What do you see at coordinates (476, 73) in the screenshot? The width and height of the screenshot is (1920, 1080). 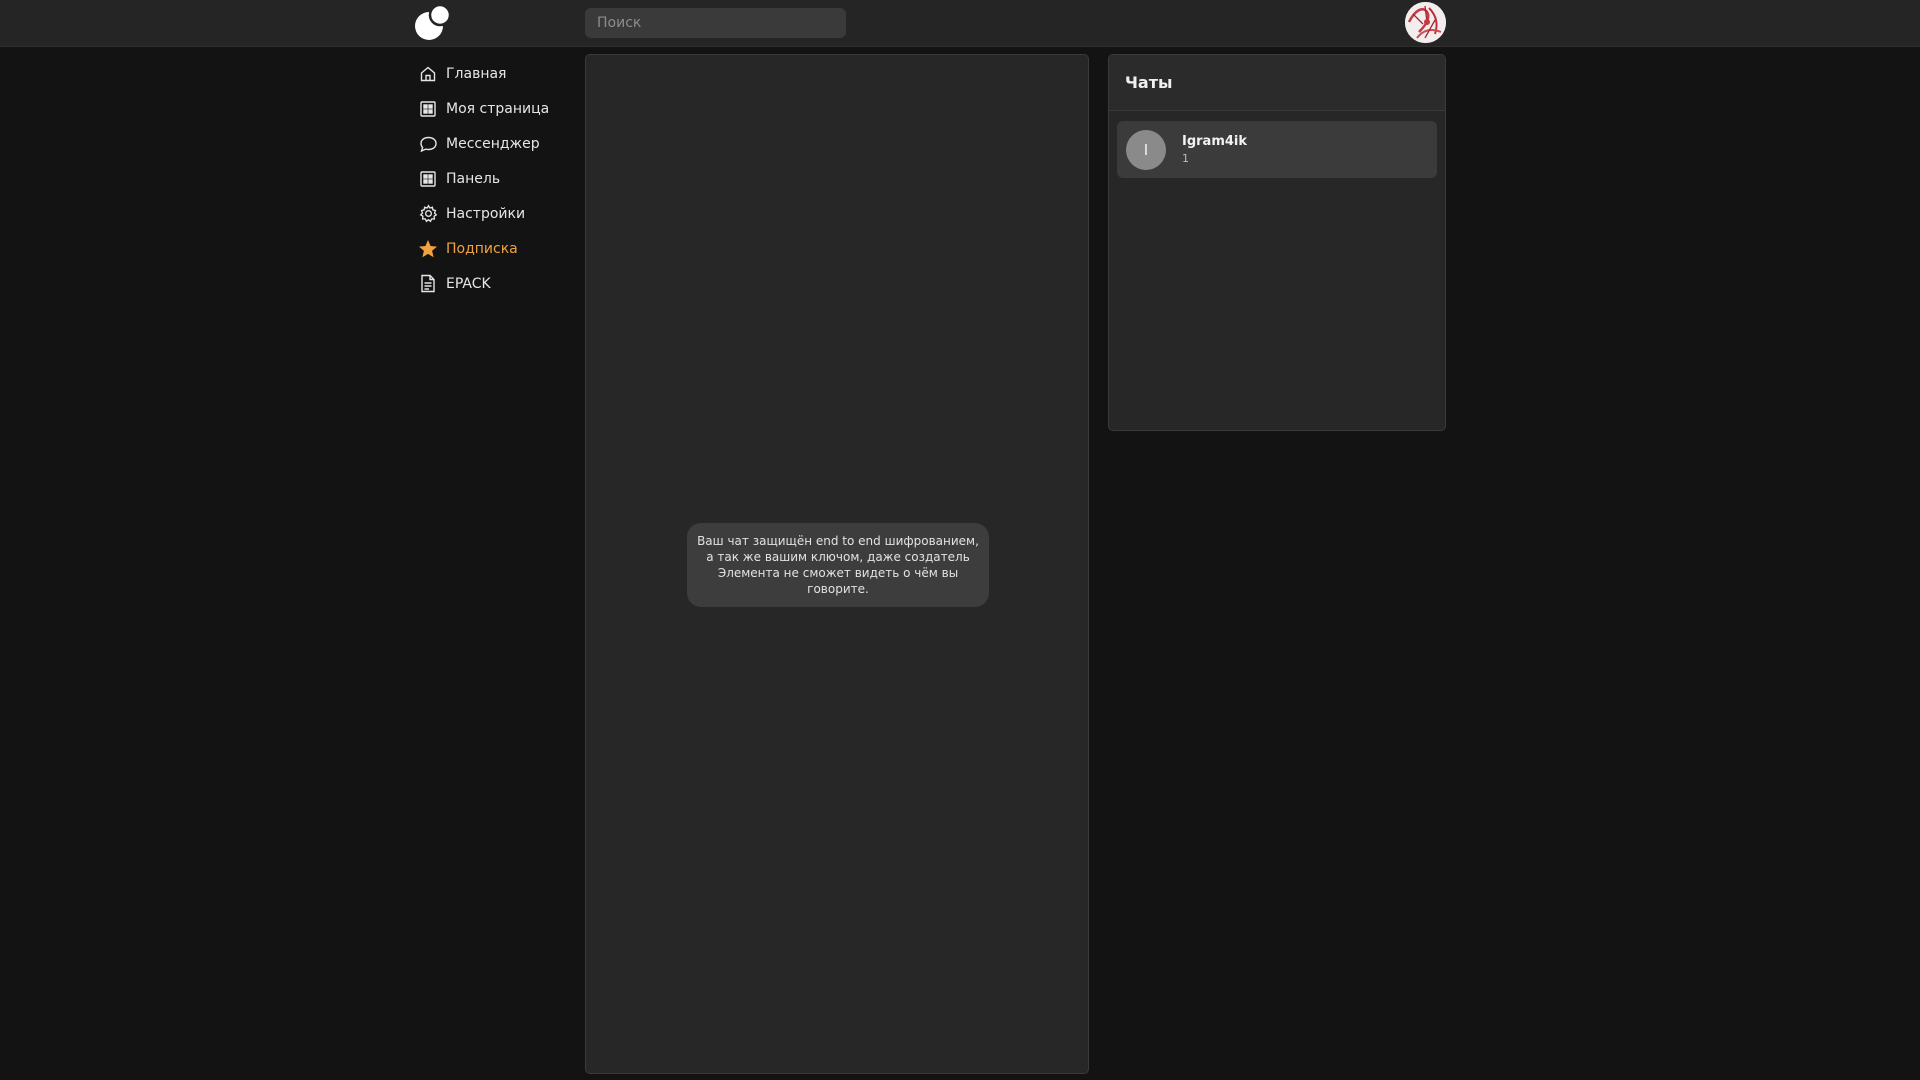 I see `sidebar-item-label: Главная` at bounding box center [476, 73].